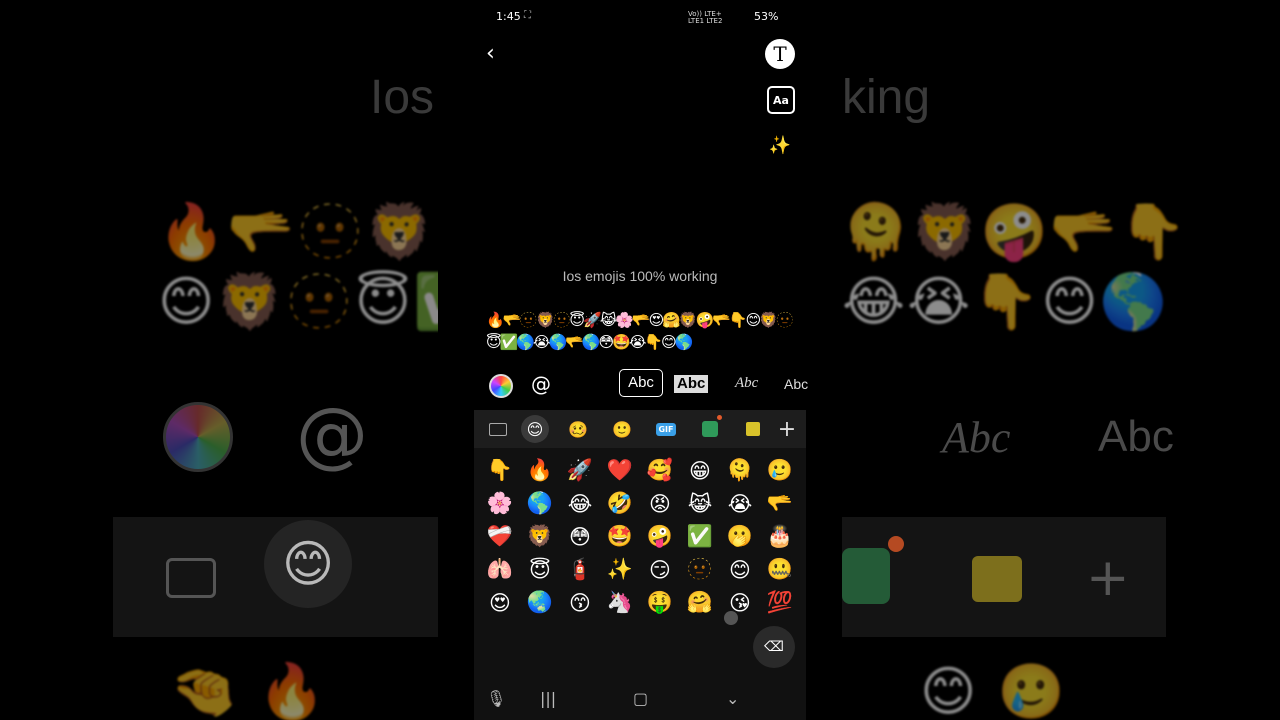  Describe the element at coordinates (541, 384) in the screenshot. I see `mention-icon: @` at that location.